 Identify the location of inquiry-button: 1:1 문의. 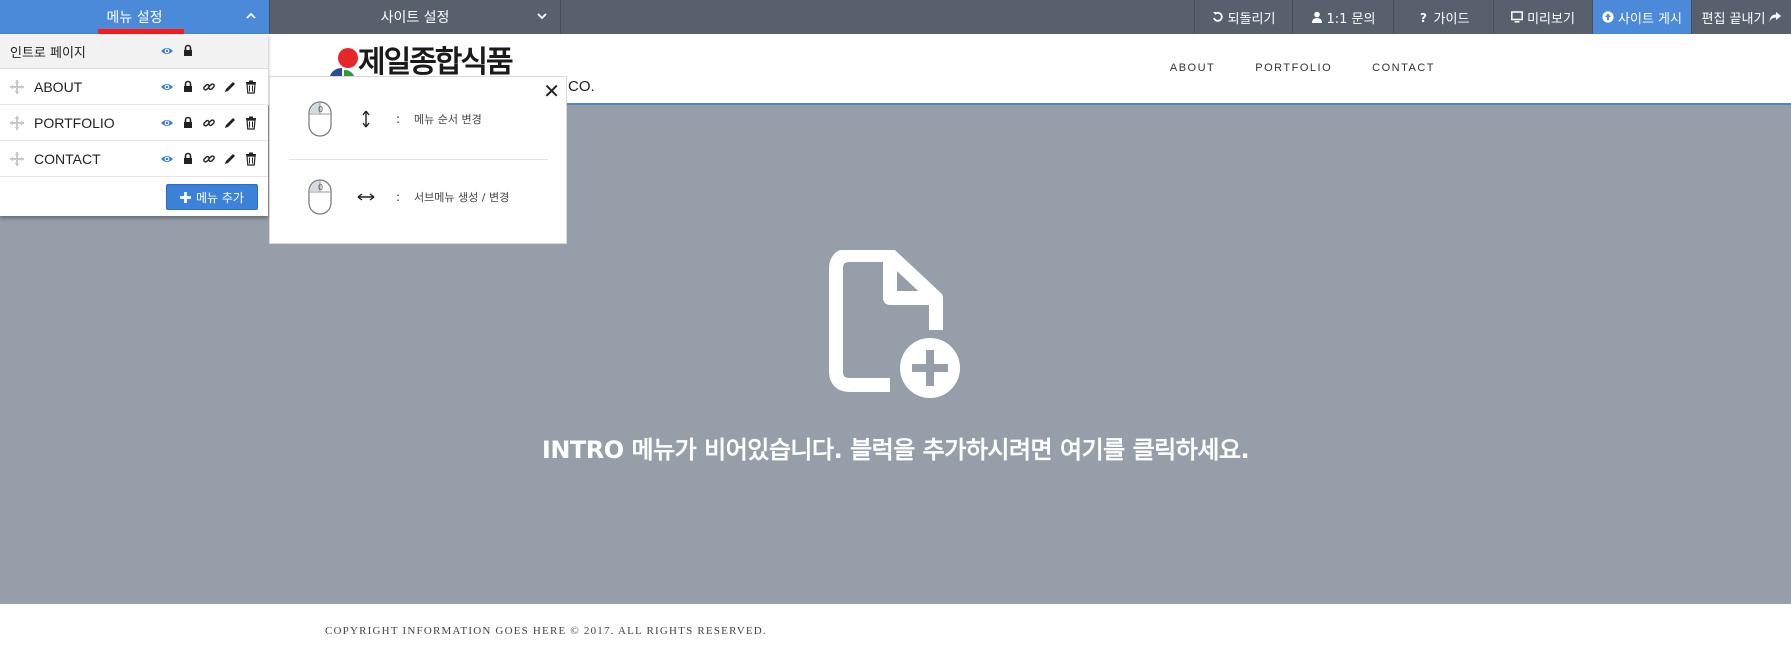
(1342, 17).